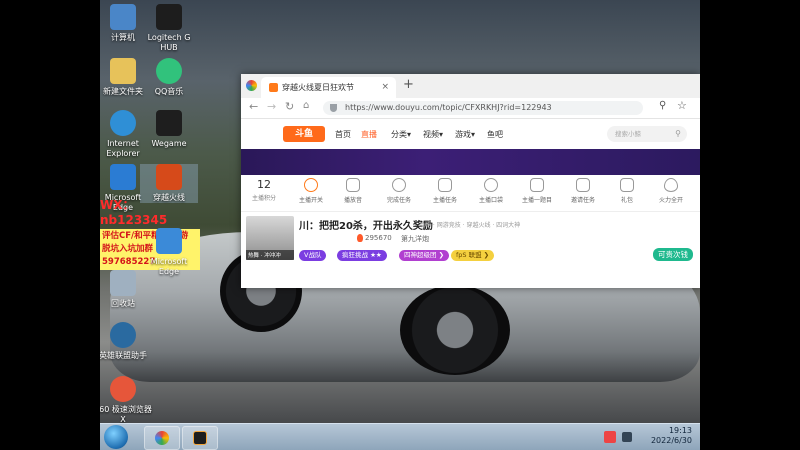  Describe the element at coordinates (408, 84) in the screenshot. I see `new-tab-icon: +` at that location.